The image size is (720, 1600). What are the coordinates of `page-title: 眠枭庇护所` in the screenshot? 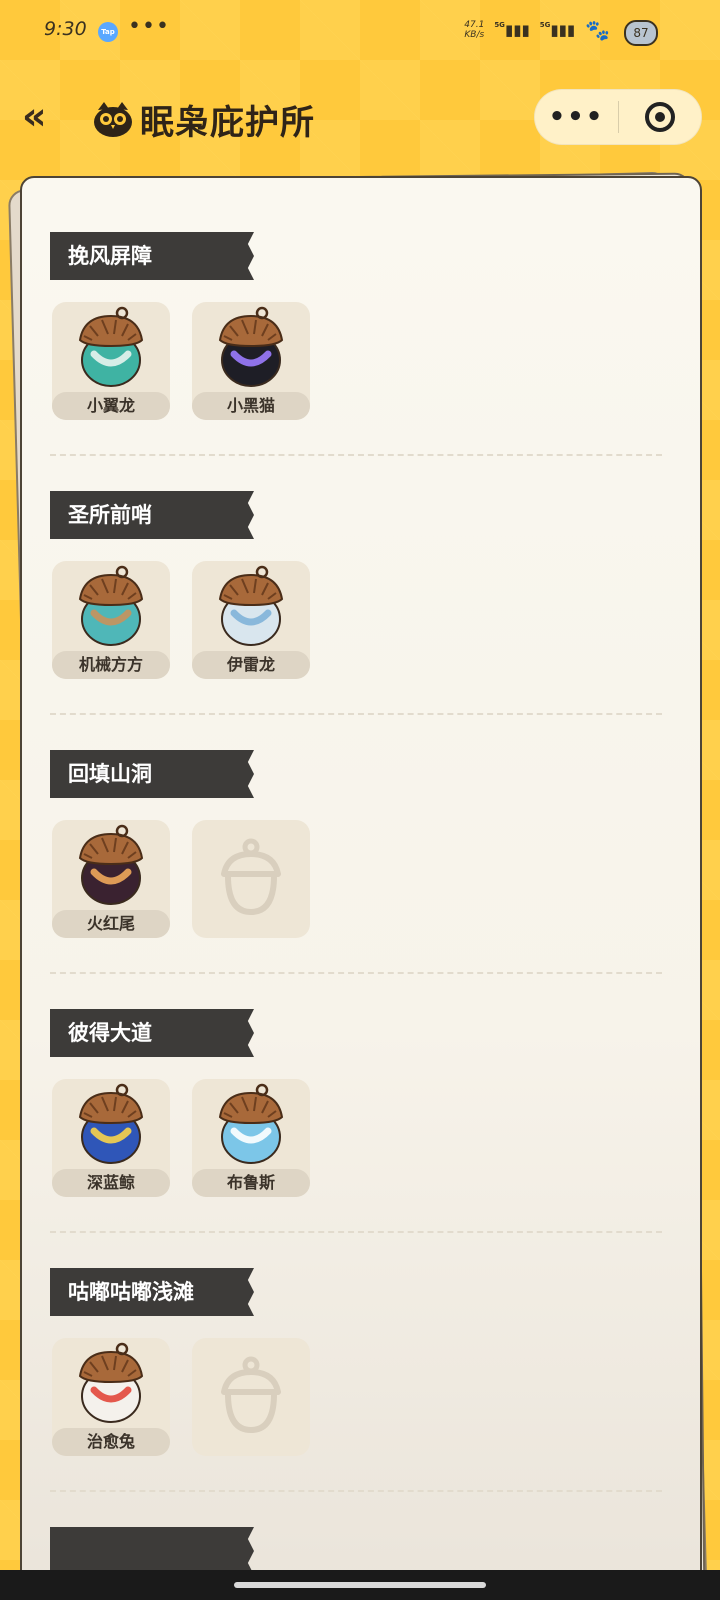 It's located at (227, 123).